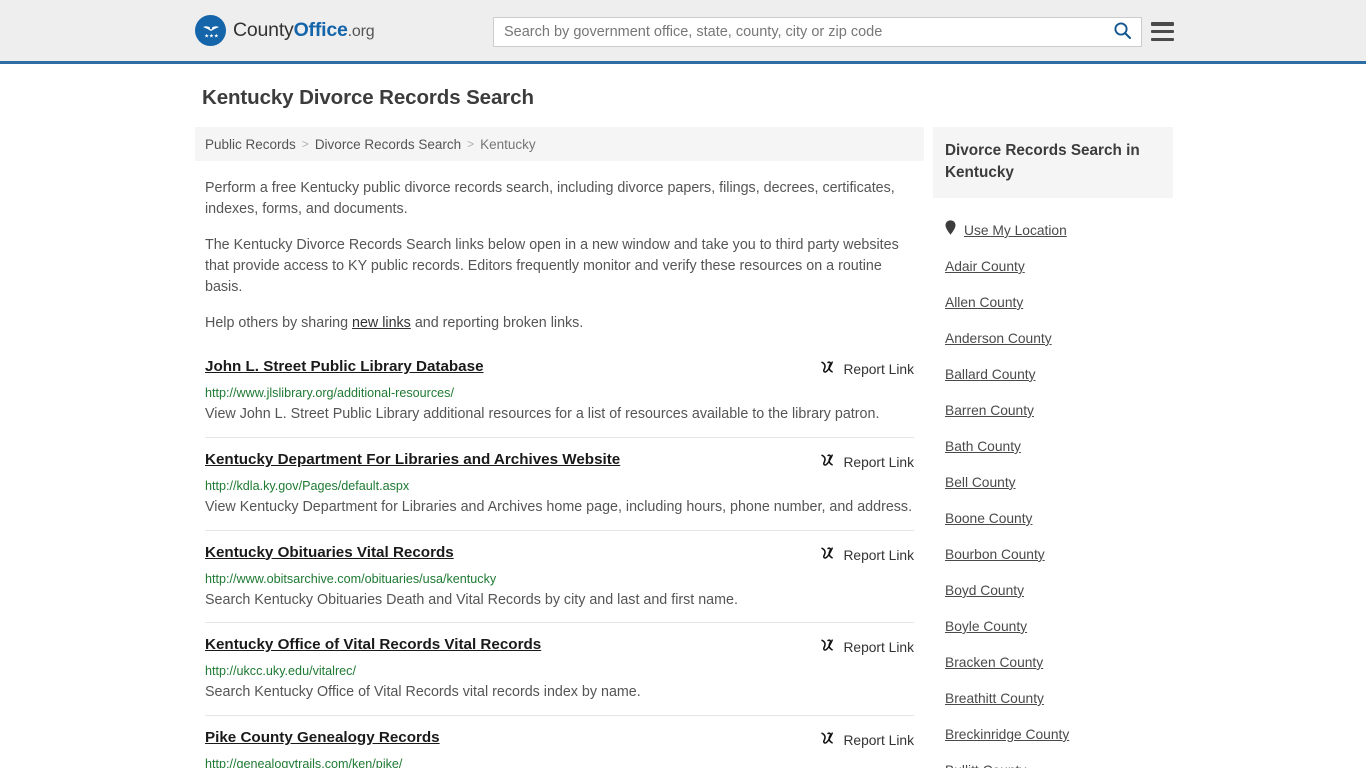 The image size is (1366, 768). I want to click on site-header: ★★★ CountyOffice.org, so click(683, 32).